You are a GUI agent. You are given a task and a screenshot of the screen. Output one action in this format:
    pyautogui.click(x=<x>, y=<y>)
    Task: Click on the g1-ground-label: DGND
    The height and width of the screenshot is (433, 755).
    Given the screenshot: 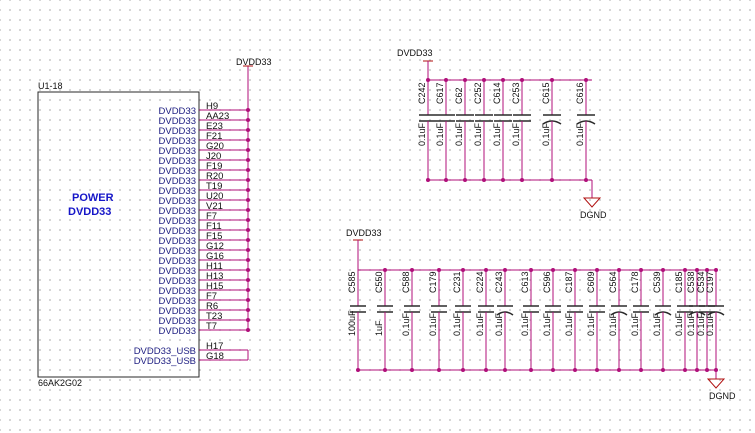 What is the action you would take?
    pyautogui.click(x=593, y=215)
    